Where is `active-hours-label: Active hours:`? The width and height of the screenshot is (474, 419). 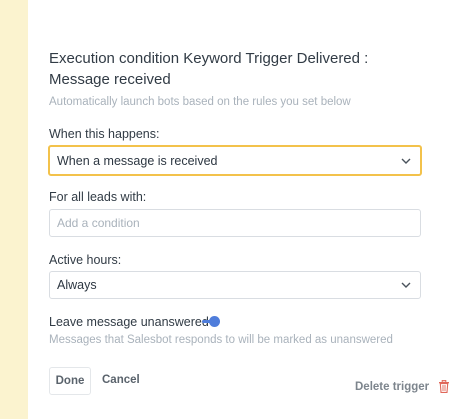 active-hours-label: Active hours: is located at coordinates (85, 260).